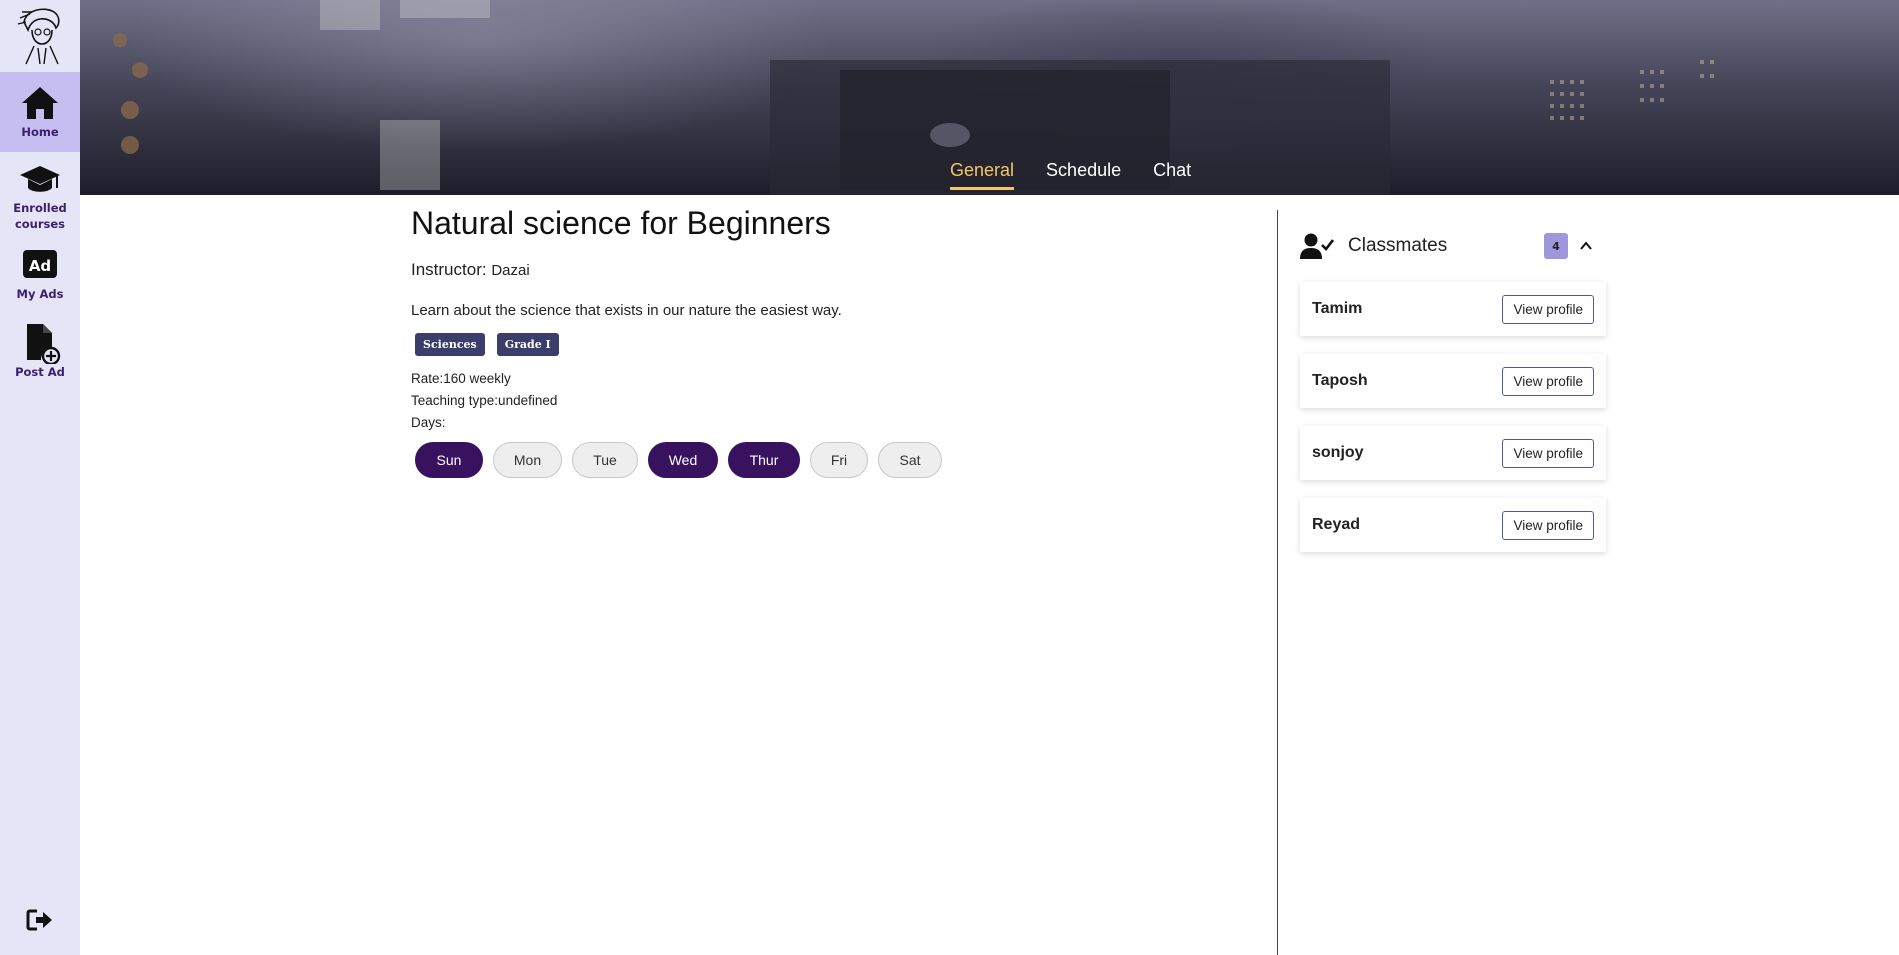 Image resolution: width=1899 pixels, height=955 pixels. Describe the element at coordinates (527, 460) in the screenshot. I see `day-chip-mon: Mon` at that location.